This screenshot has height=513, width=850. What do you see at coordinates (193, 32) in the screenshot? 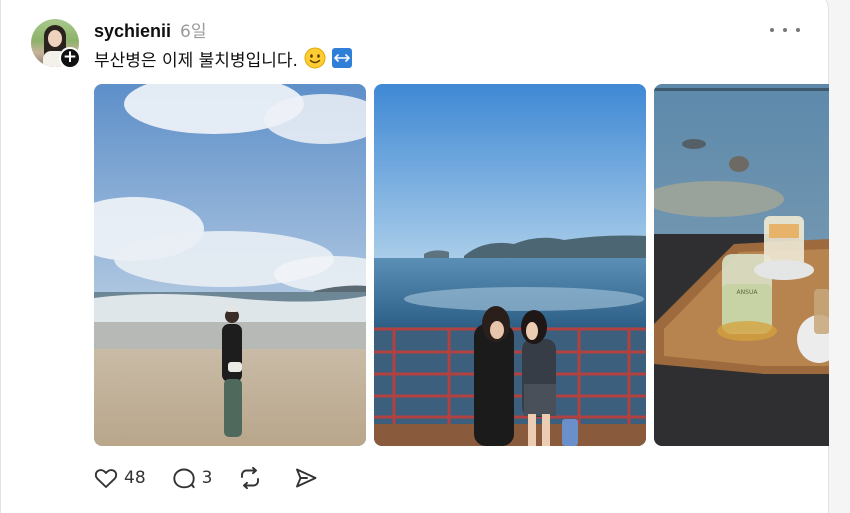
I see `post-timestamp: 6일` at bounding box center [193, 32].